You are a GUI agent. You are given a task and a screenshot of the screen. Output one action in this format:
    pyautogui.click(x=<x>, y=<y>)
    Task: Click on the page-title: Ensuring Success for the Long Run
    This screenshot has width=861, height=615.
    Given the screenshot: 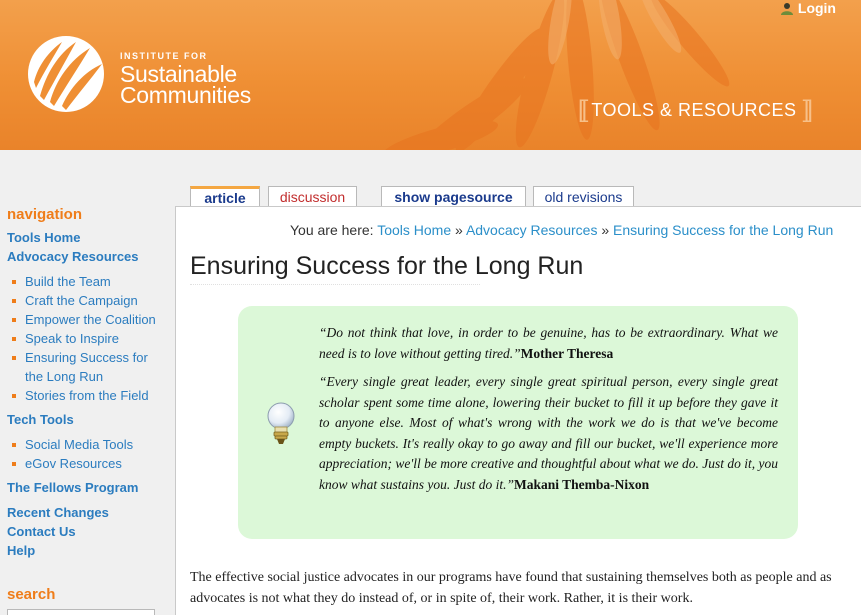 What is the action you would take?
    pyautogui.click(x=387, y=266)
    